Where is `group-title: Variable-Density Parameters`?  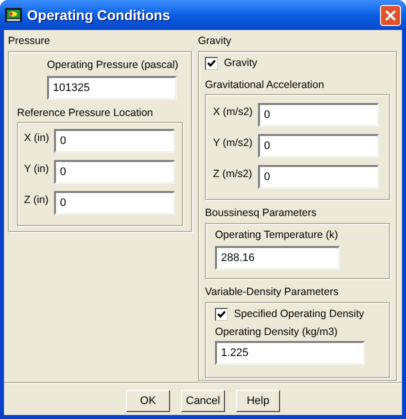
group-title: Variable-Density Parameters is located at coordinates (272, 292).